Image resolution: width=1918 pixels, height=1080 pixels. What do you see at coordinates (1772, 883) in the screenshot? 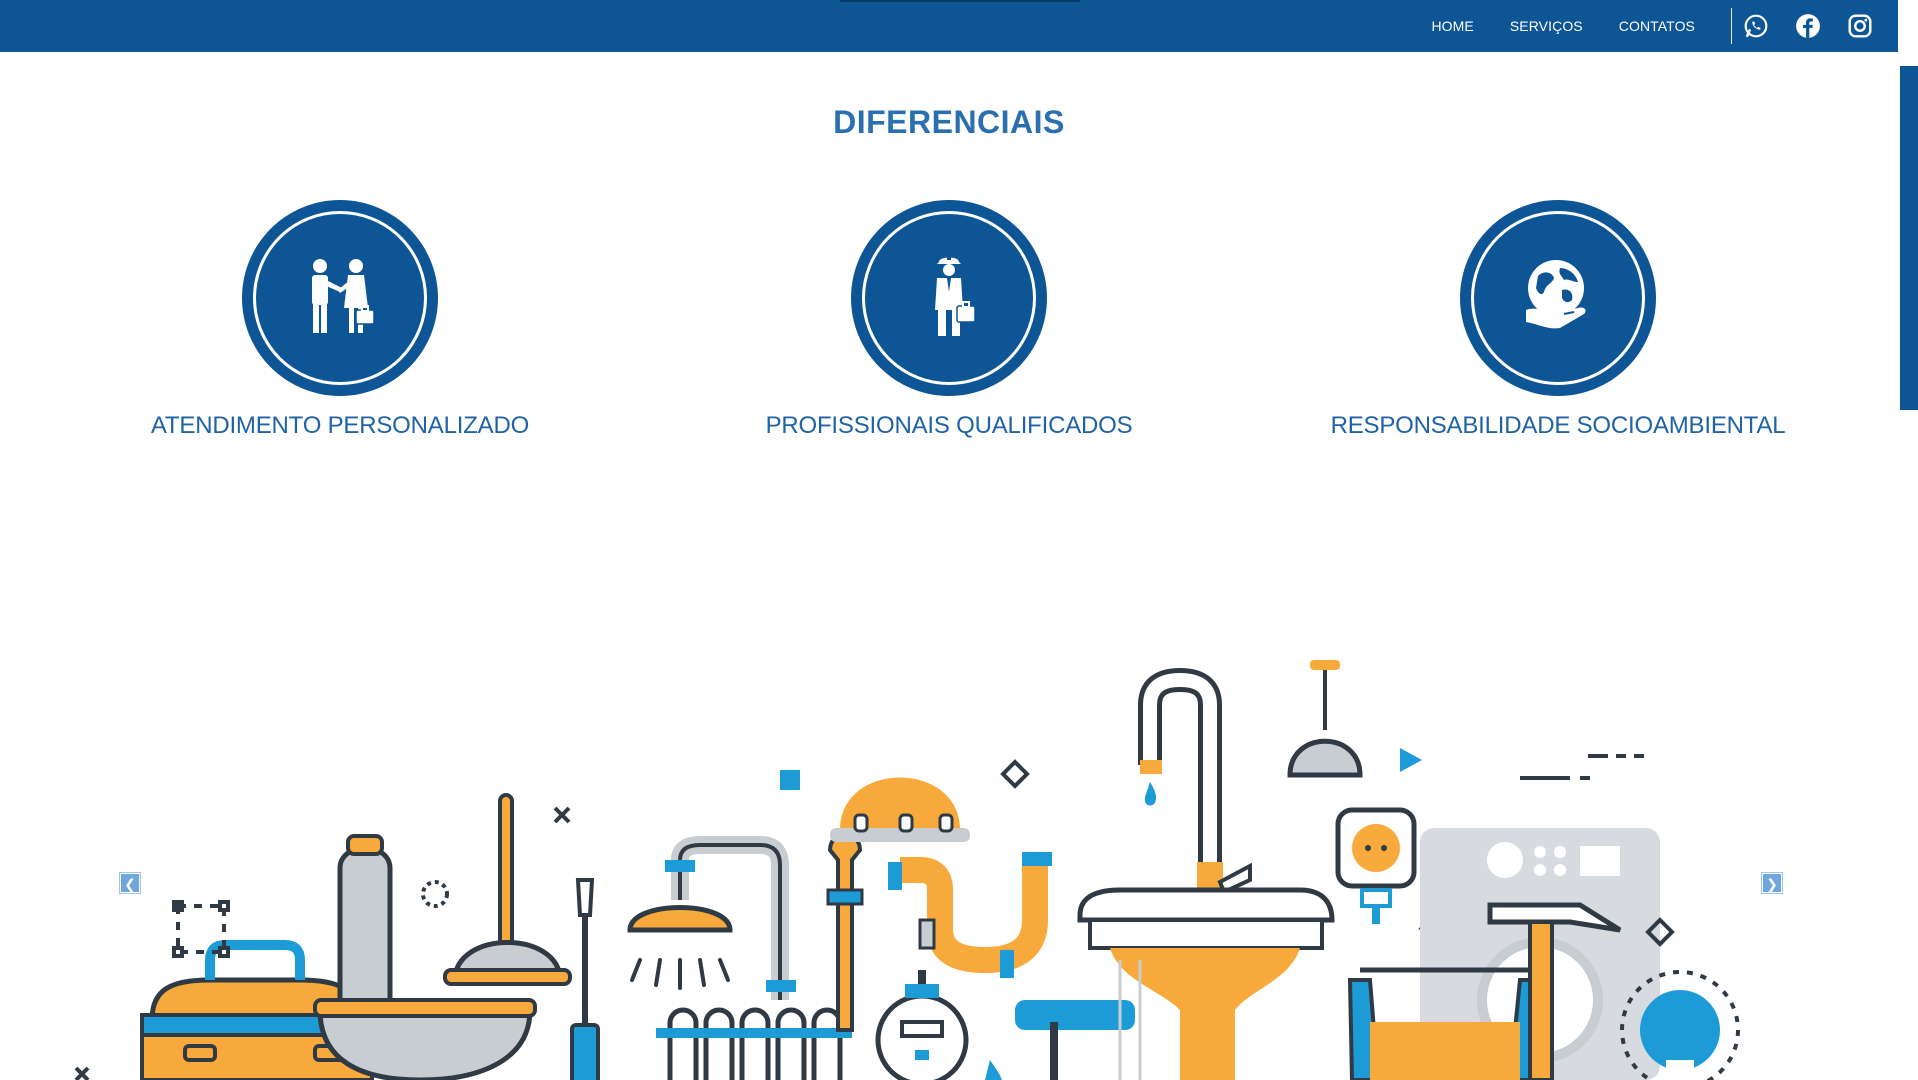
I see `carousel-next-button: ❯` at bounding box center [1772, 883].